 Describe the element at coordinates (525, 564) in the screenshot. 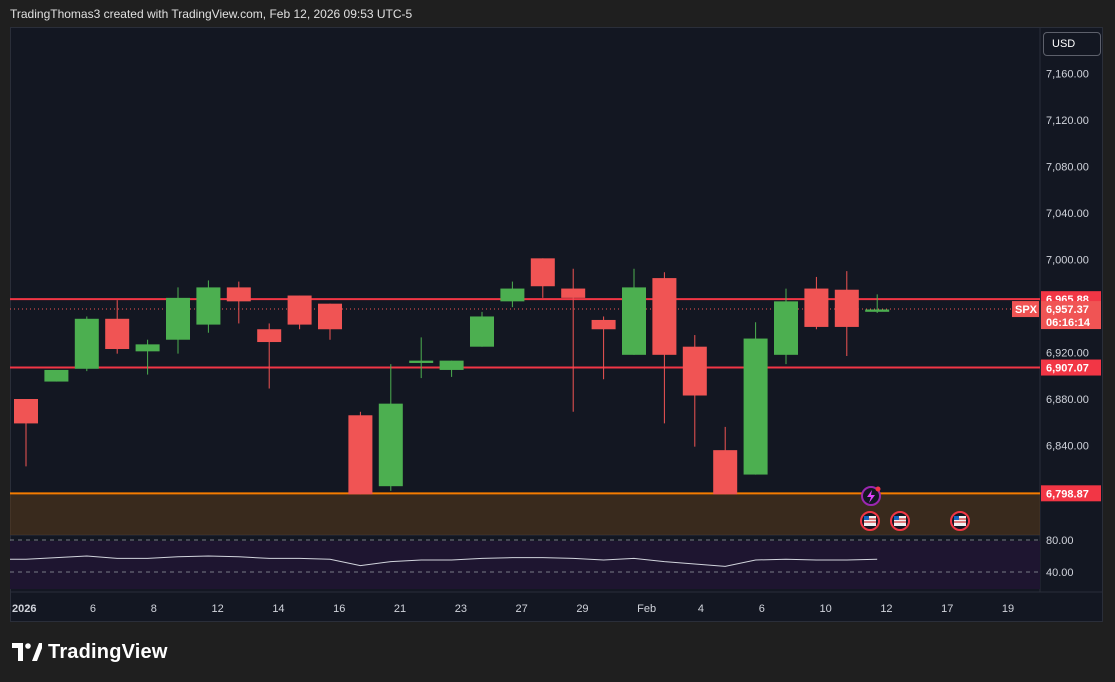

I see `oscillator-pane` at that location.